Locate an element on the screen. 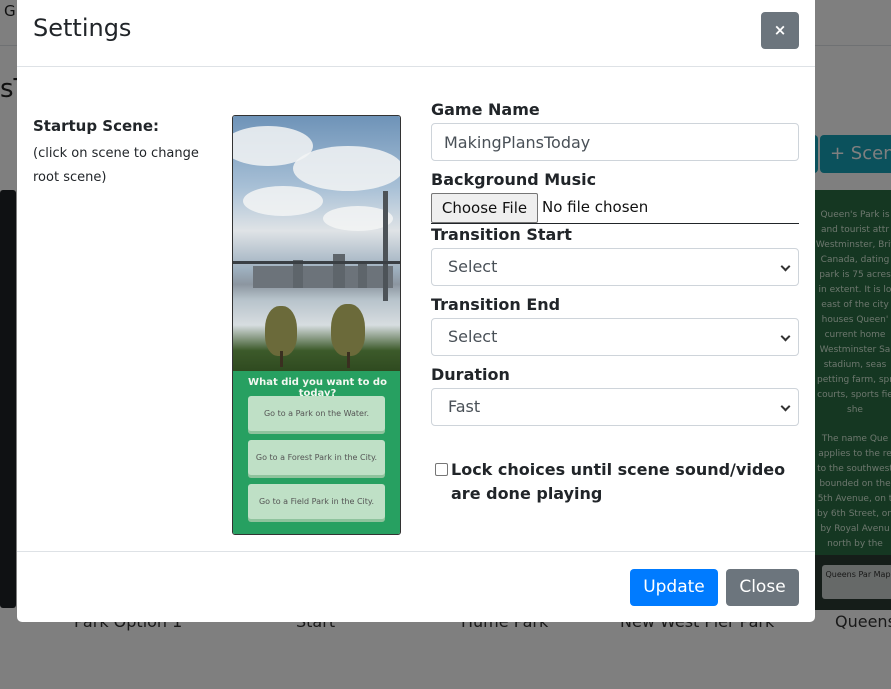  choose-file-button: Choose File is located at coordinates (484, 208).